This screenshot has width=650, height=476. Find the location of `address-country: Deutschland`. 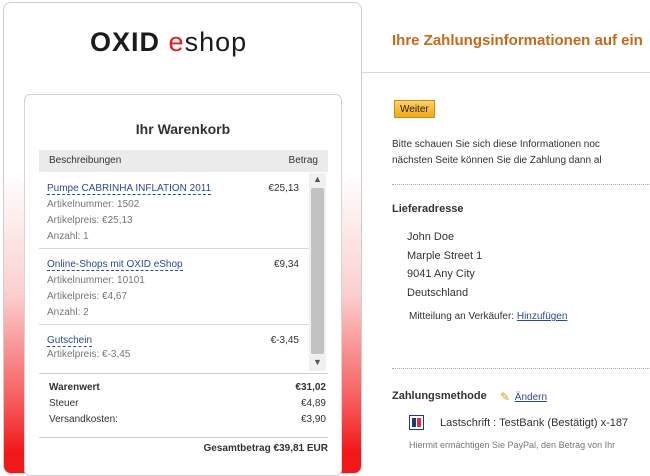

address-country: Deutschland is located at coordinates (438, 292).